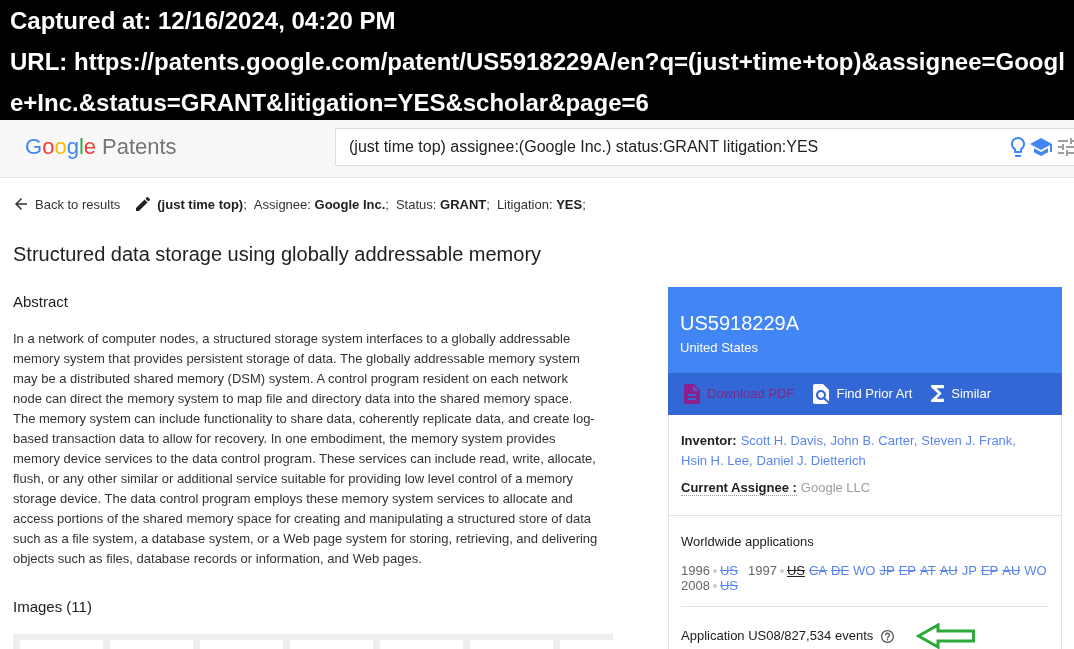 Image resolution: width=1074 pixels, height=649 pixels. What do you see at coordinates (739, 488) in the screenshot?
I see `assignee-label: Current Assignee :` at bounding box center [739, 488].